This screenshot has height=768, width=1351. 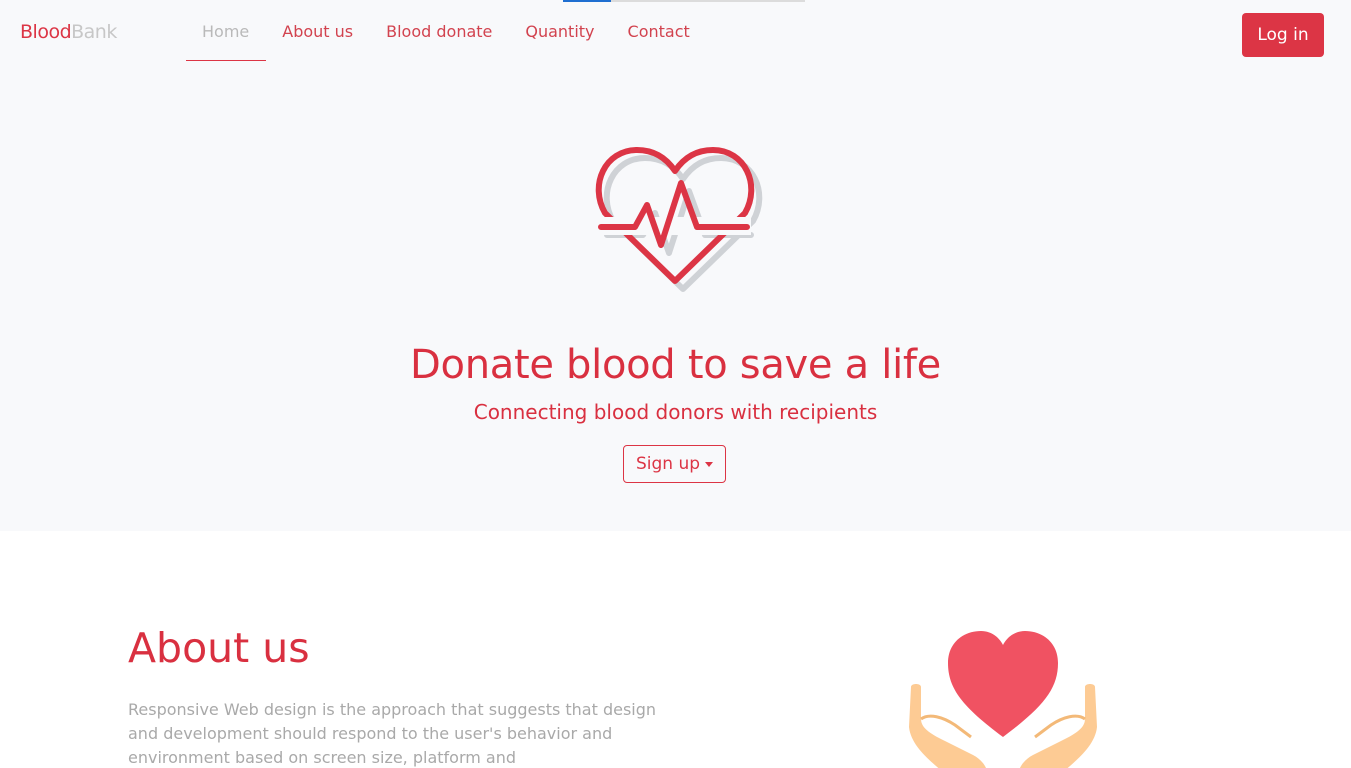 What do you see at coordinates (675, 412) in the screenshot?
I see `hero-subtitle: Connecting blood donors with recipients` at bounding box center [675, 412].